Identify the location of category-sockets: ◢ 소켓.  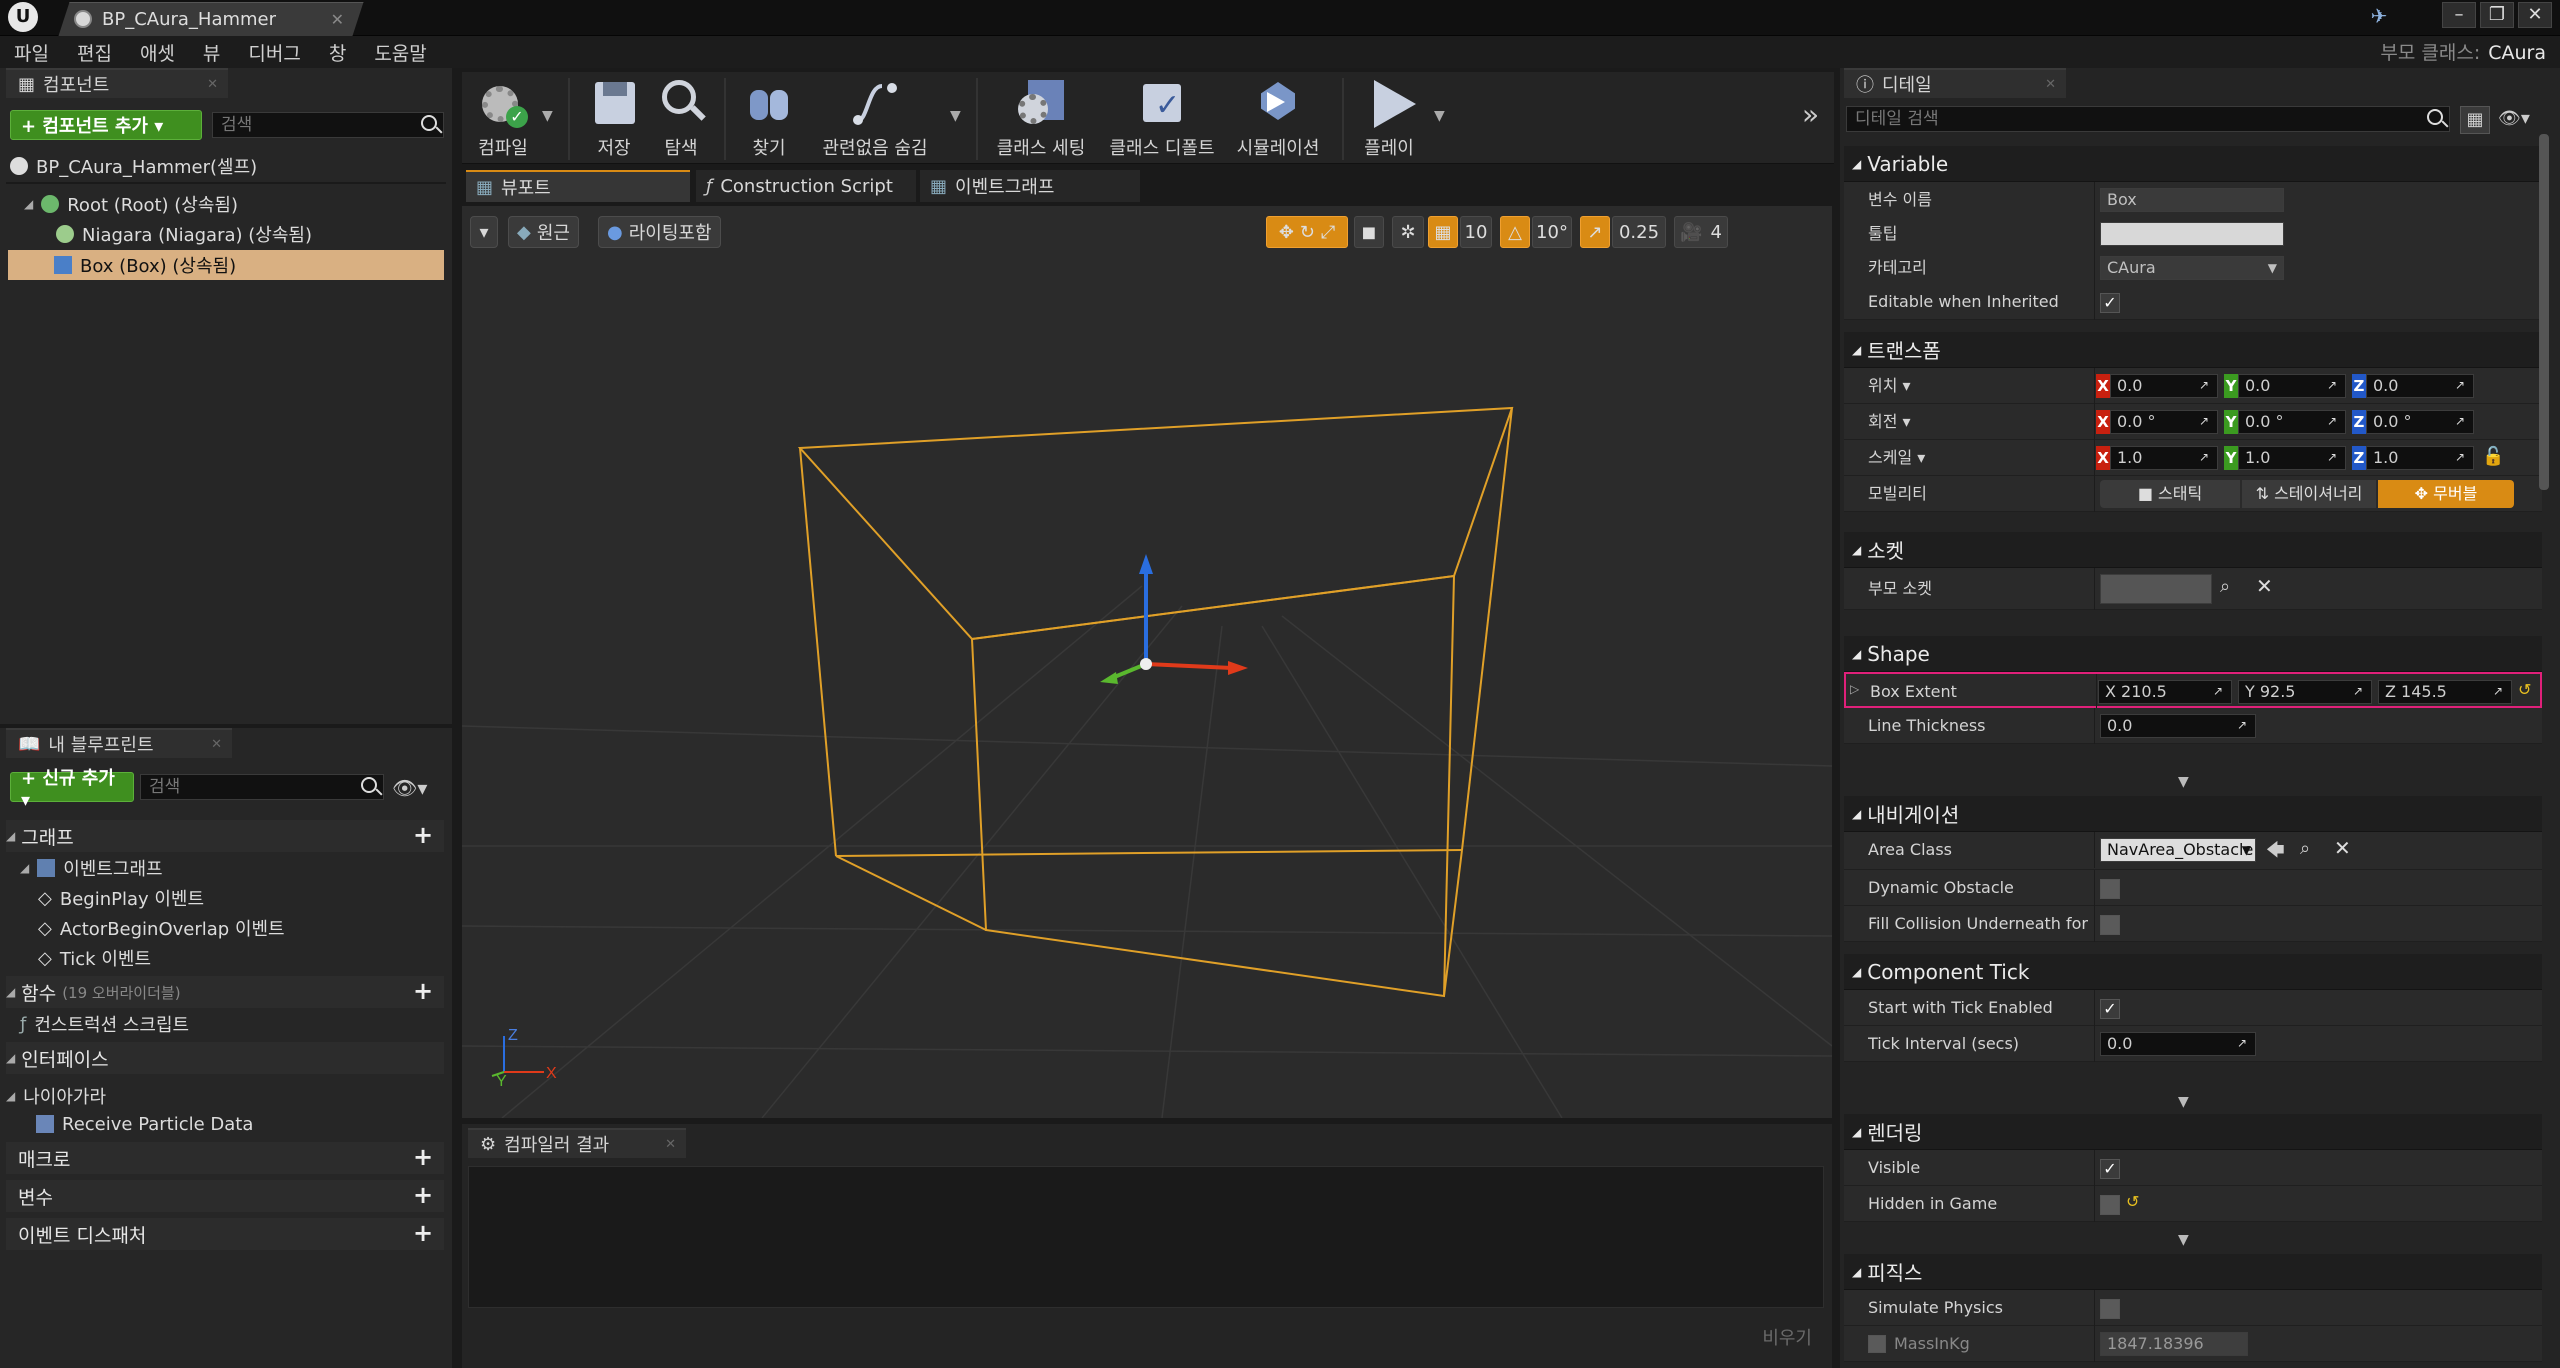
(2193, 550).